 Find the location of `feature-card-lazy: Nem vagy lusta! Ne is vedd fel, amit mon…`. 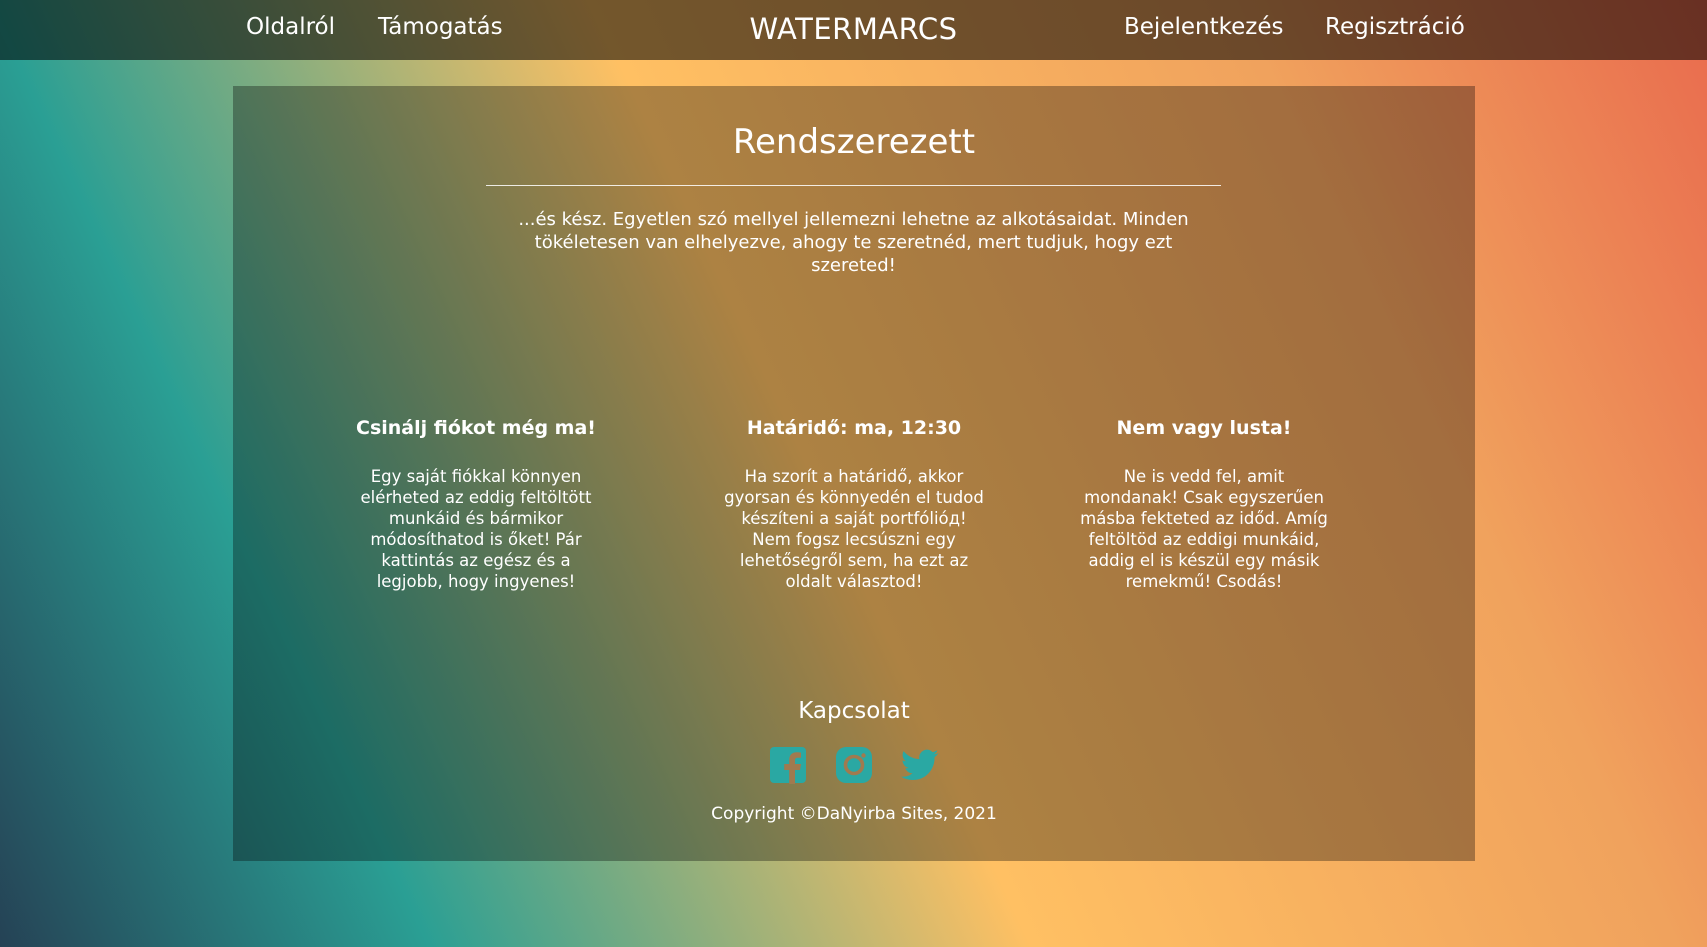

feature-card-lazy: Nem vagy lusta! Ne is vedd fel, amit mon… is located at coordinates (1204, 504).